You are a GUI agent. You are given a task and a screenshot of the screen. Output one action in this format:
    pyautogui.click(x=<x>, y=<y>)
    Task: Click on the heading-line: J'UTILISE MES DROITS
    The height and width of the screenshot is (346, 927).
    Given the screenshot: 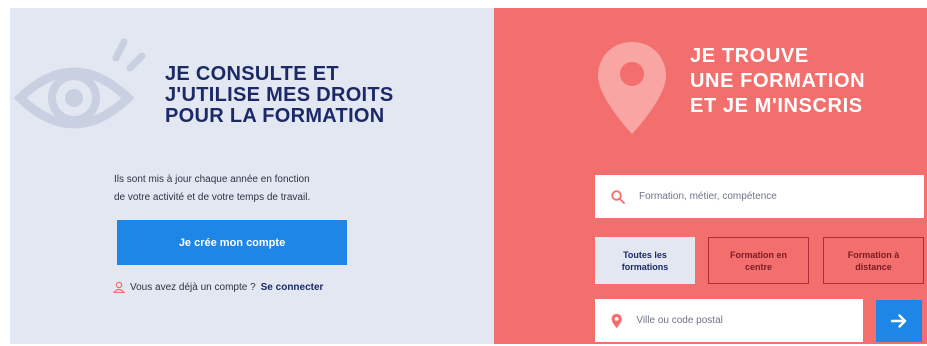 What is the action you would take?
    pyautogui.click(x=279, y=95)
    